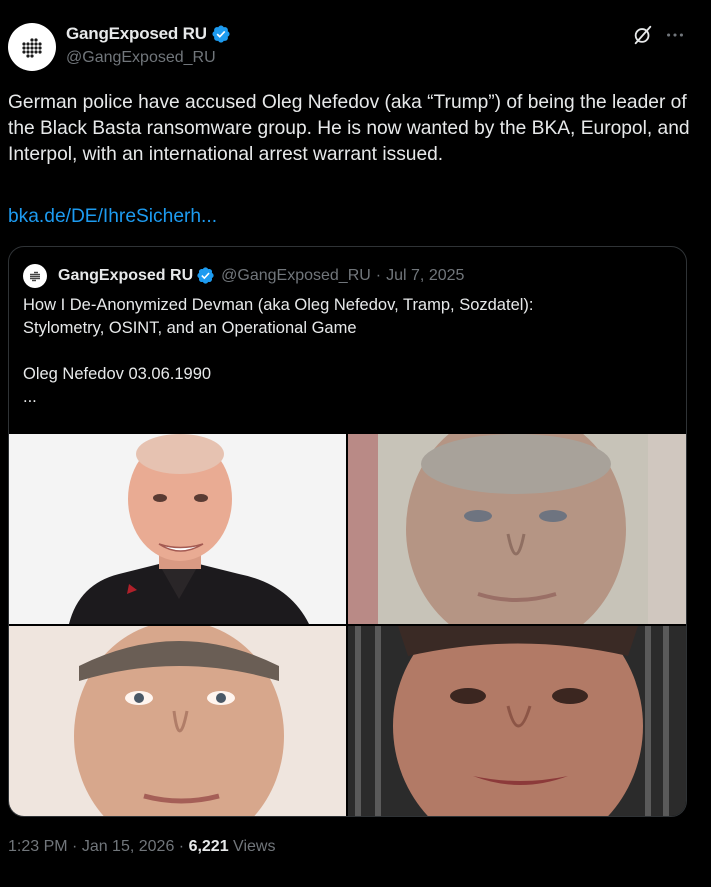 The height and width of the screenshot is (887, 711). I want to click on quote-author-handle: @GangExposed_RU, so click(296, 276).